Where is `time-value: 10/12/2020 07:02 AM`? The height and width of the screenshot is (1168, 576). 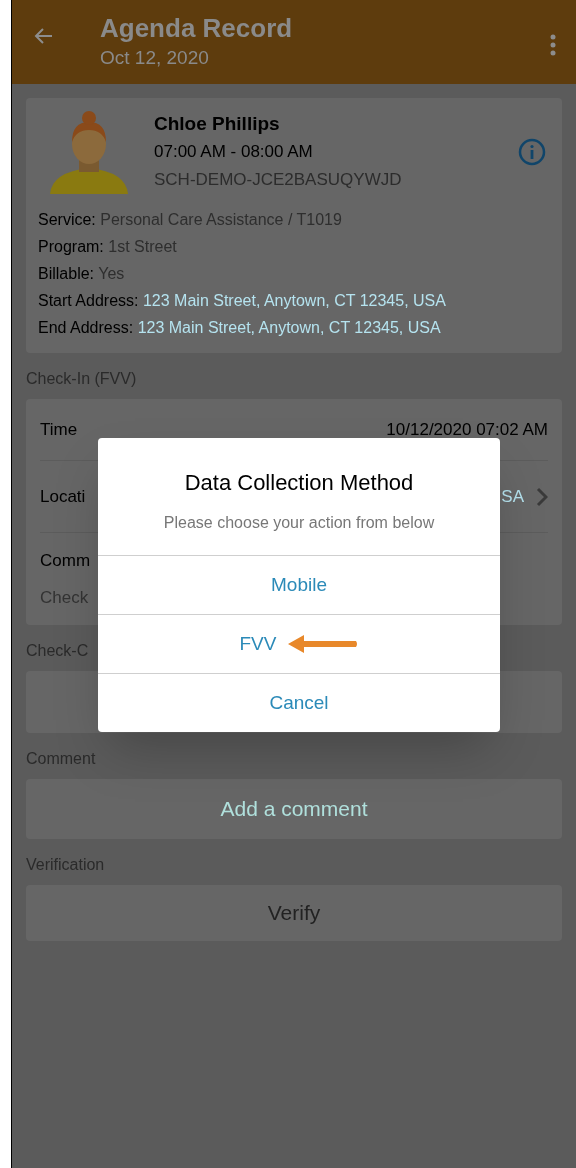 time-value: 10/12/2020 07:02 AM is located at coordinates (467, 429).